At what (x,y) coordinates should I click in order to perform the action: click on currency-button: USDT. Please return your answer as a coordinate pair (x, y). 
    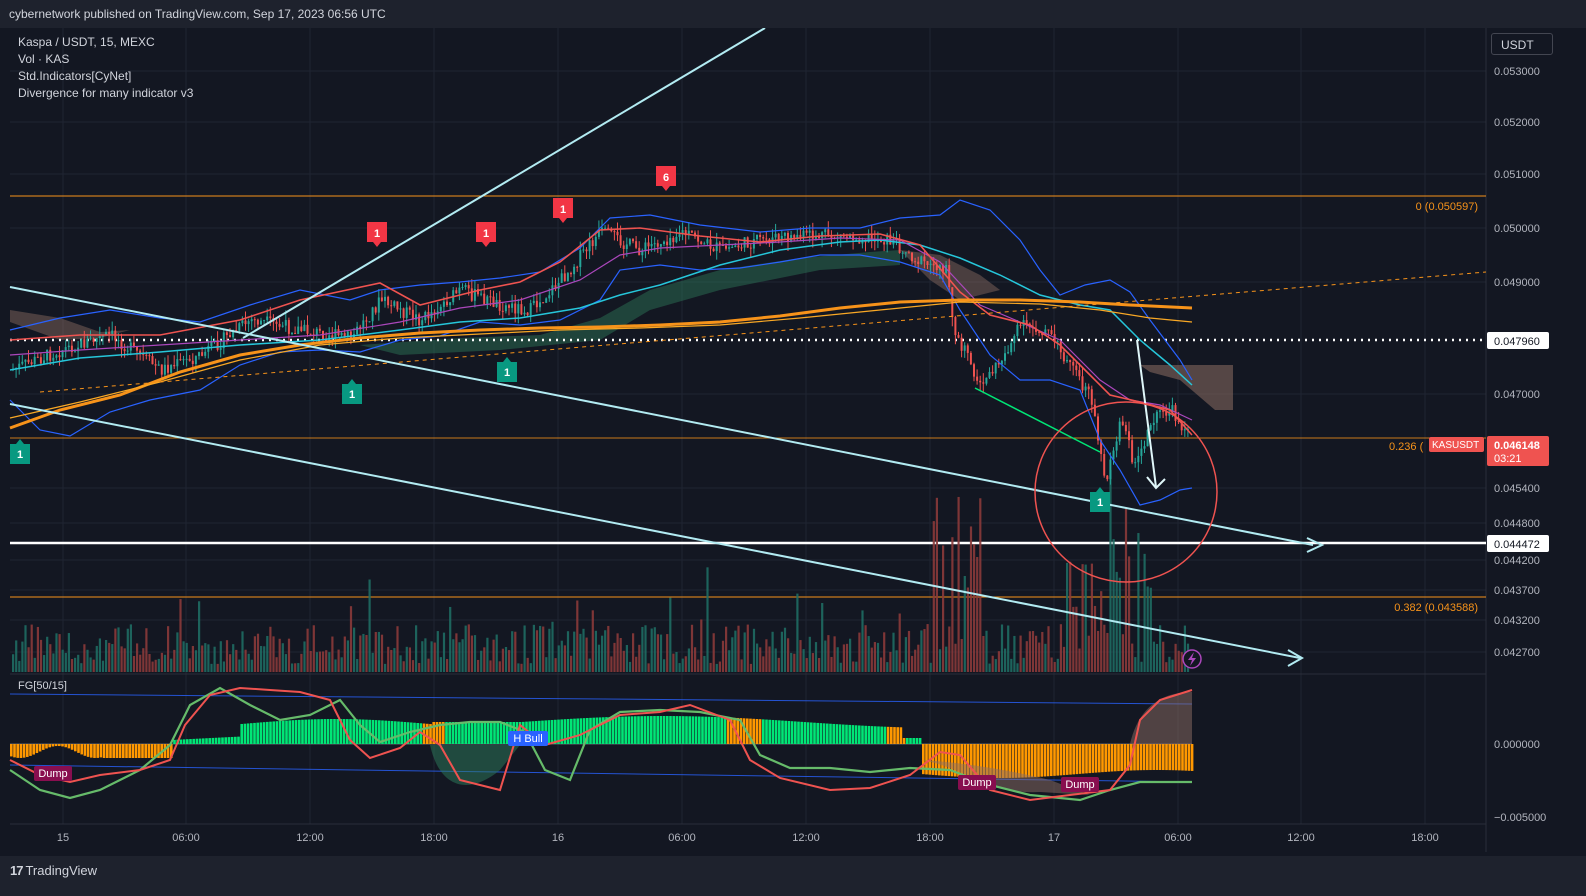
    Looking at the image, I should click on (1522, 44).